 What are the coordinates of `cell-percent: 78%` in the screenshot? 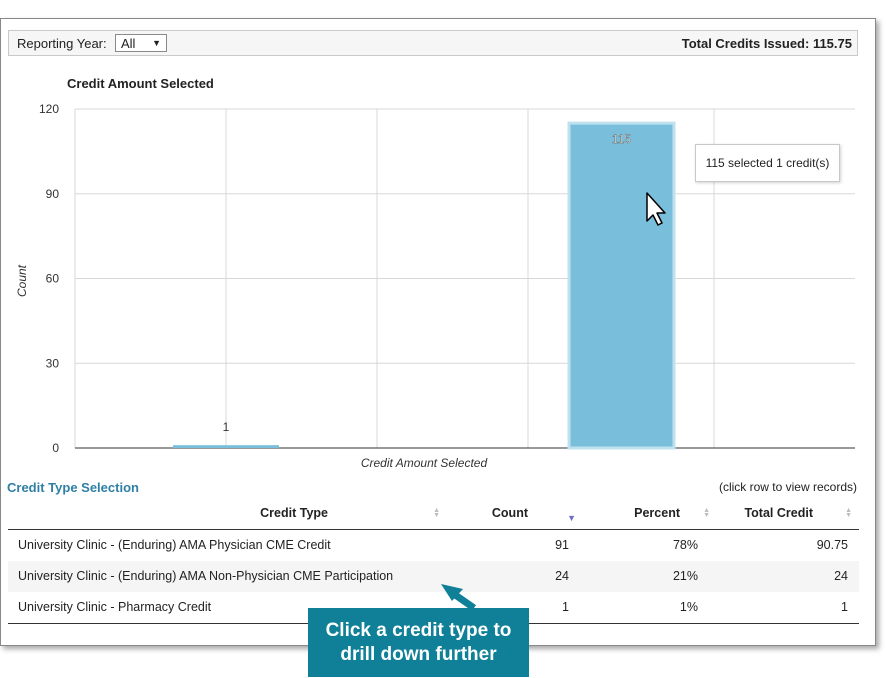 It's located at (685, 545).